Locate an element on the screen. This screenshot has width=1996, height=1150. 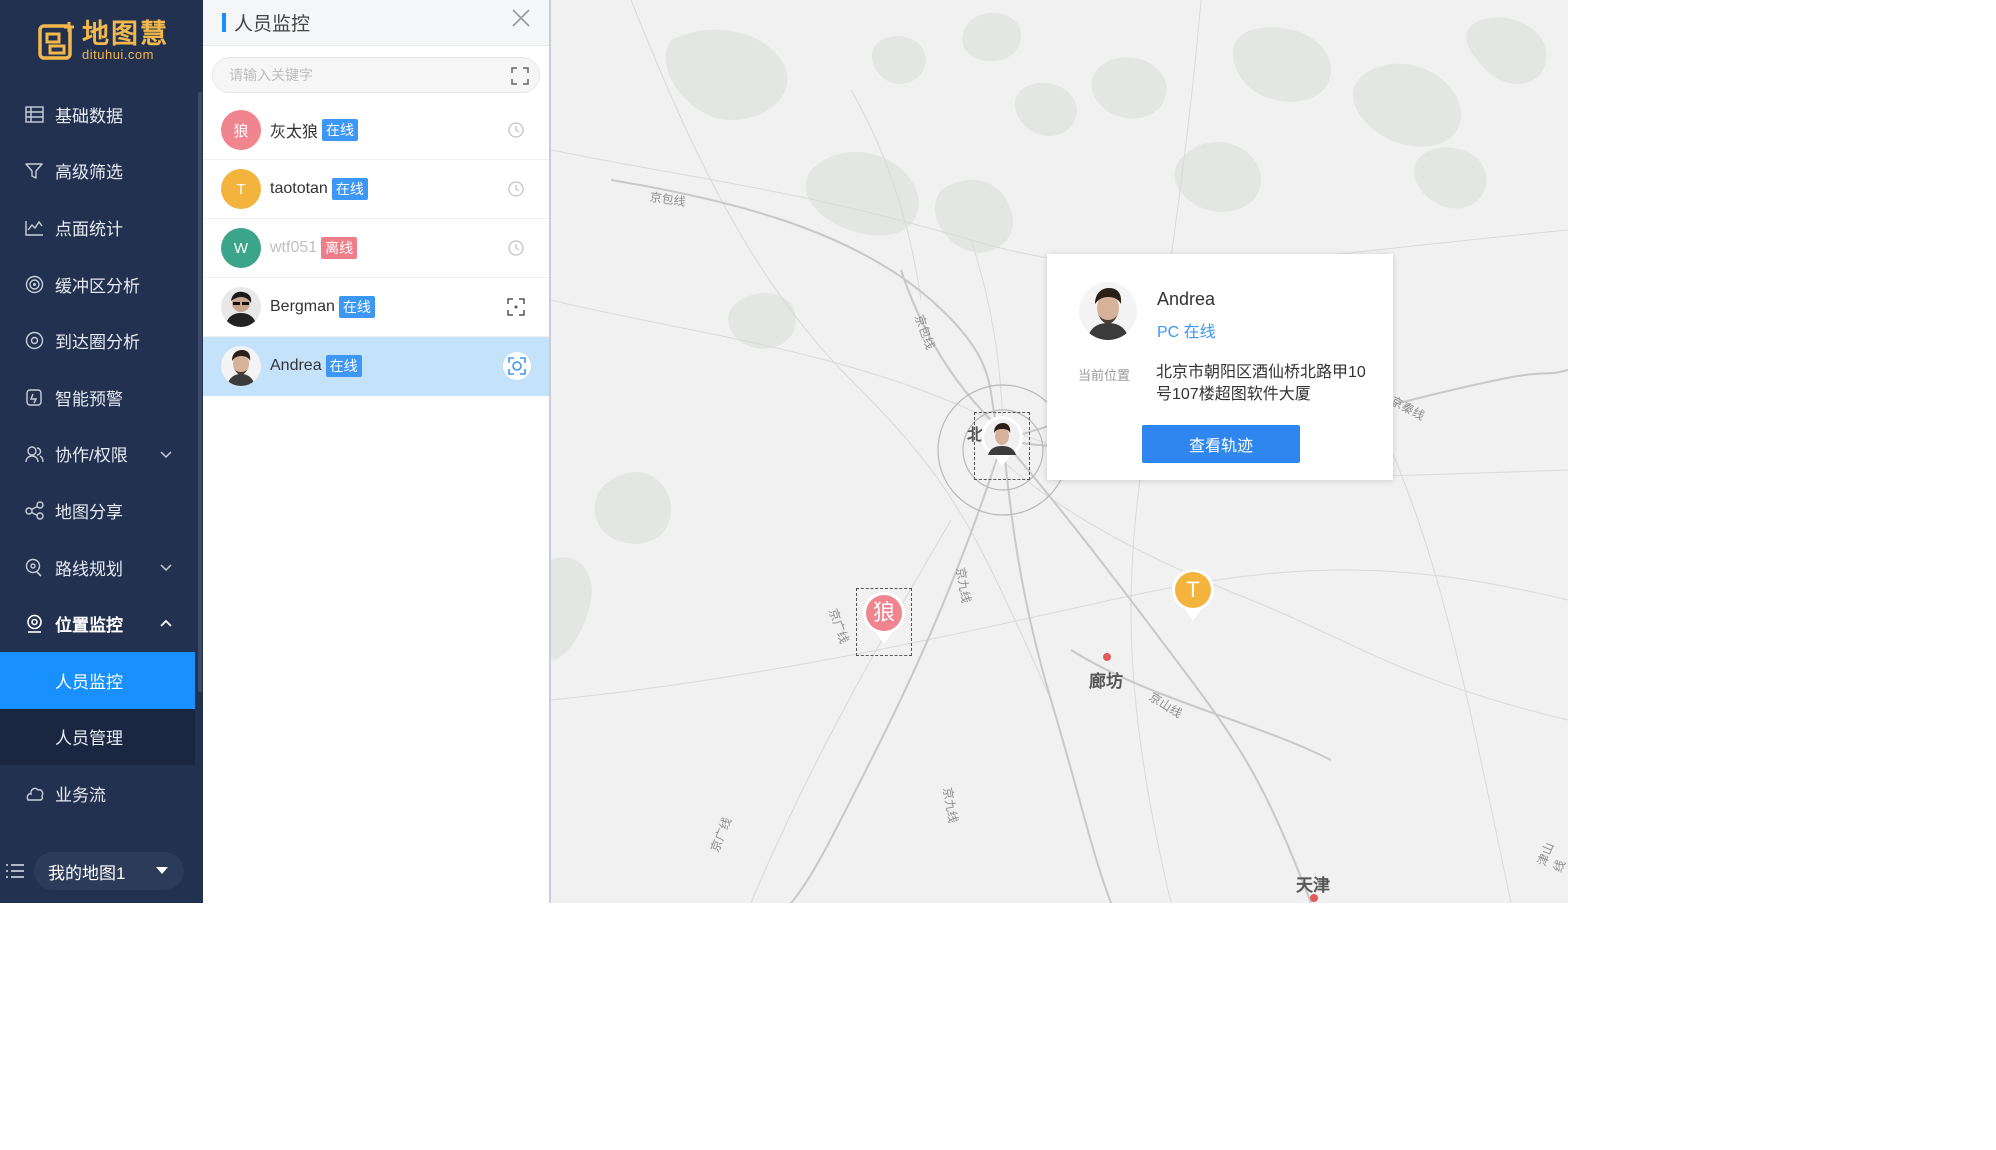
logo-cn: 地图慧 is located at coordinates (125, 34).